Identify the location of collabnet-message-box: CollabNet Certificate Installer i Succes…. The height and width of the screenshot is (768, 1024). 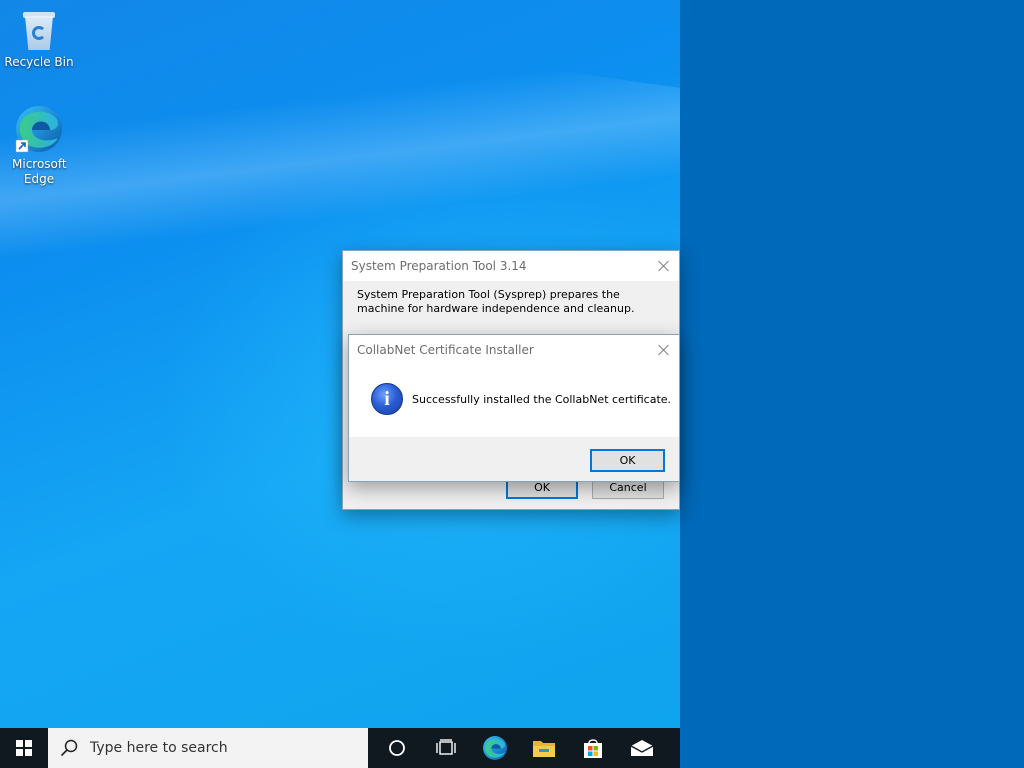
(514, 408).